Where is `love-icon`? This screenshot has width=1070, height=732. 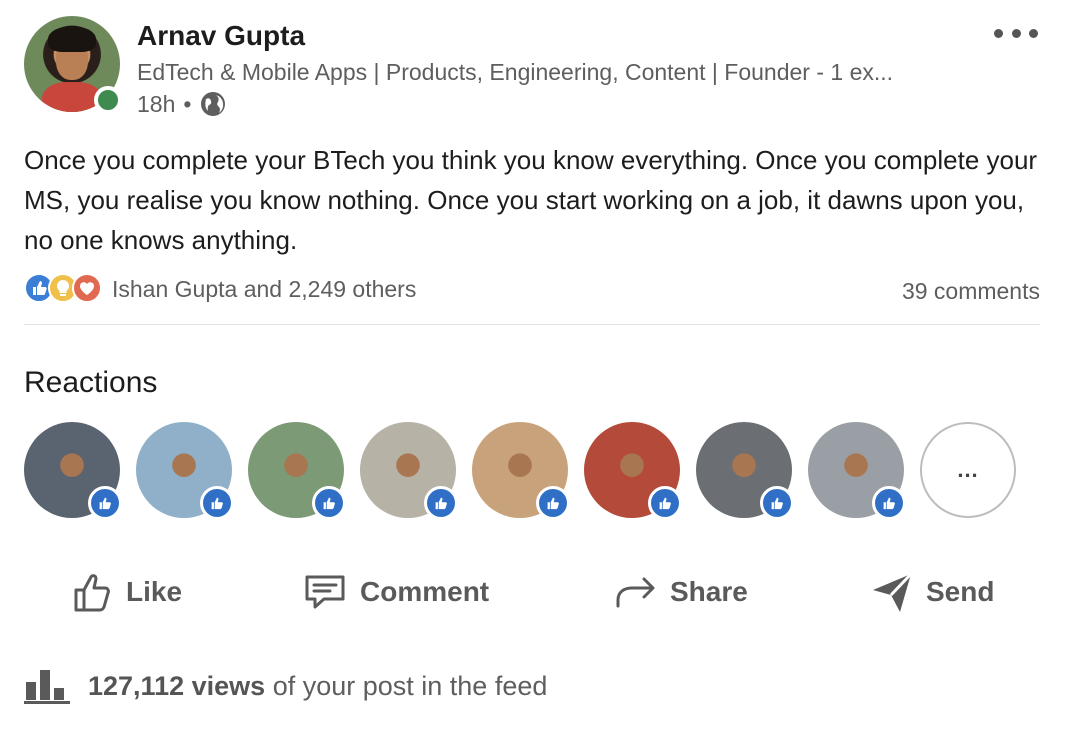
love-icon is located at coordinates (87, 288).